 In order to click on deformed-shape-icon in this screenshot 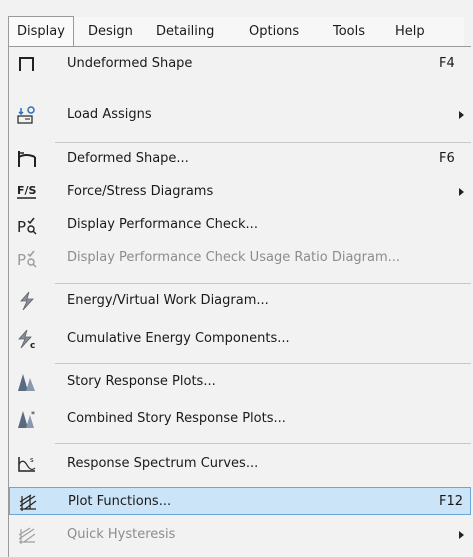, I will do `click(27, 159)`.